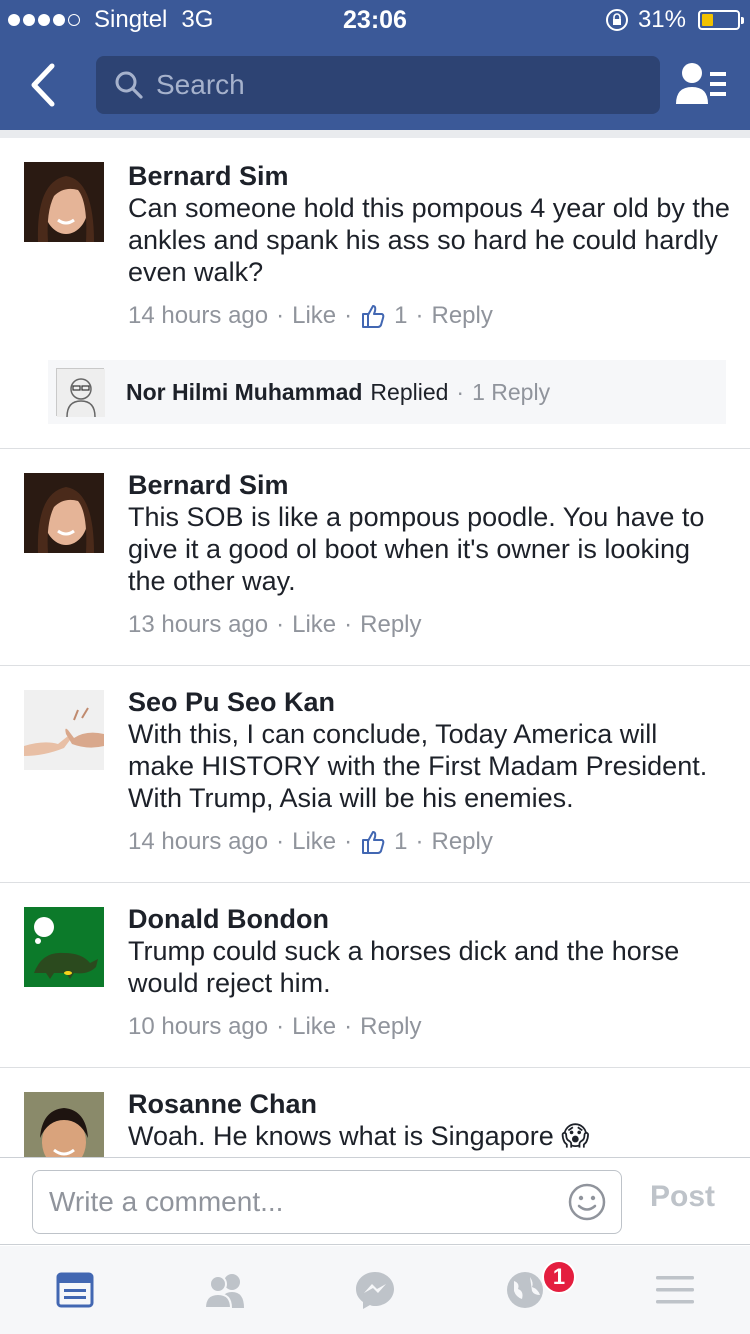 Image resolution: width=750 pixels, height=1334 pixels. Describe the element at coordinates (721, 20) in the screenshot. I see `battery-icon` at that location.